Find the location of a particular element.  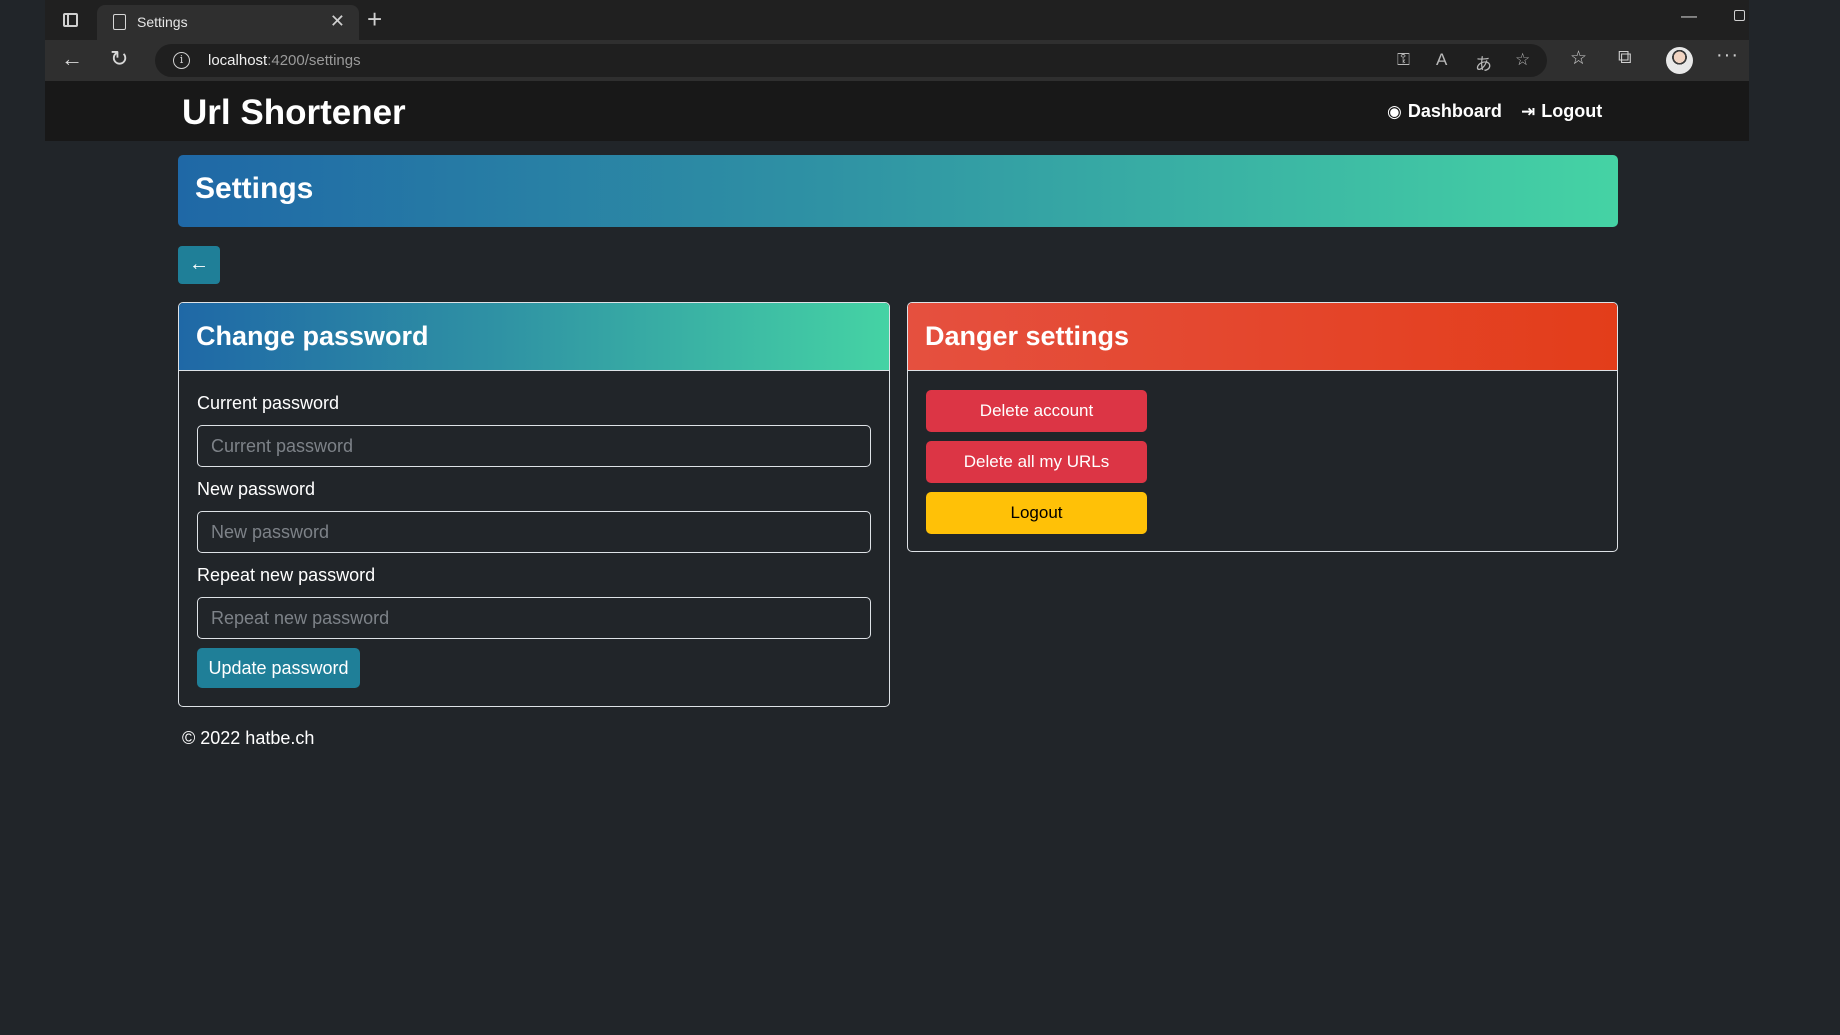

read-aloud-icon: A is located at coordinates (1441, 60).